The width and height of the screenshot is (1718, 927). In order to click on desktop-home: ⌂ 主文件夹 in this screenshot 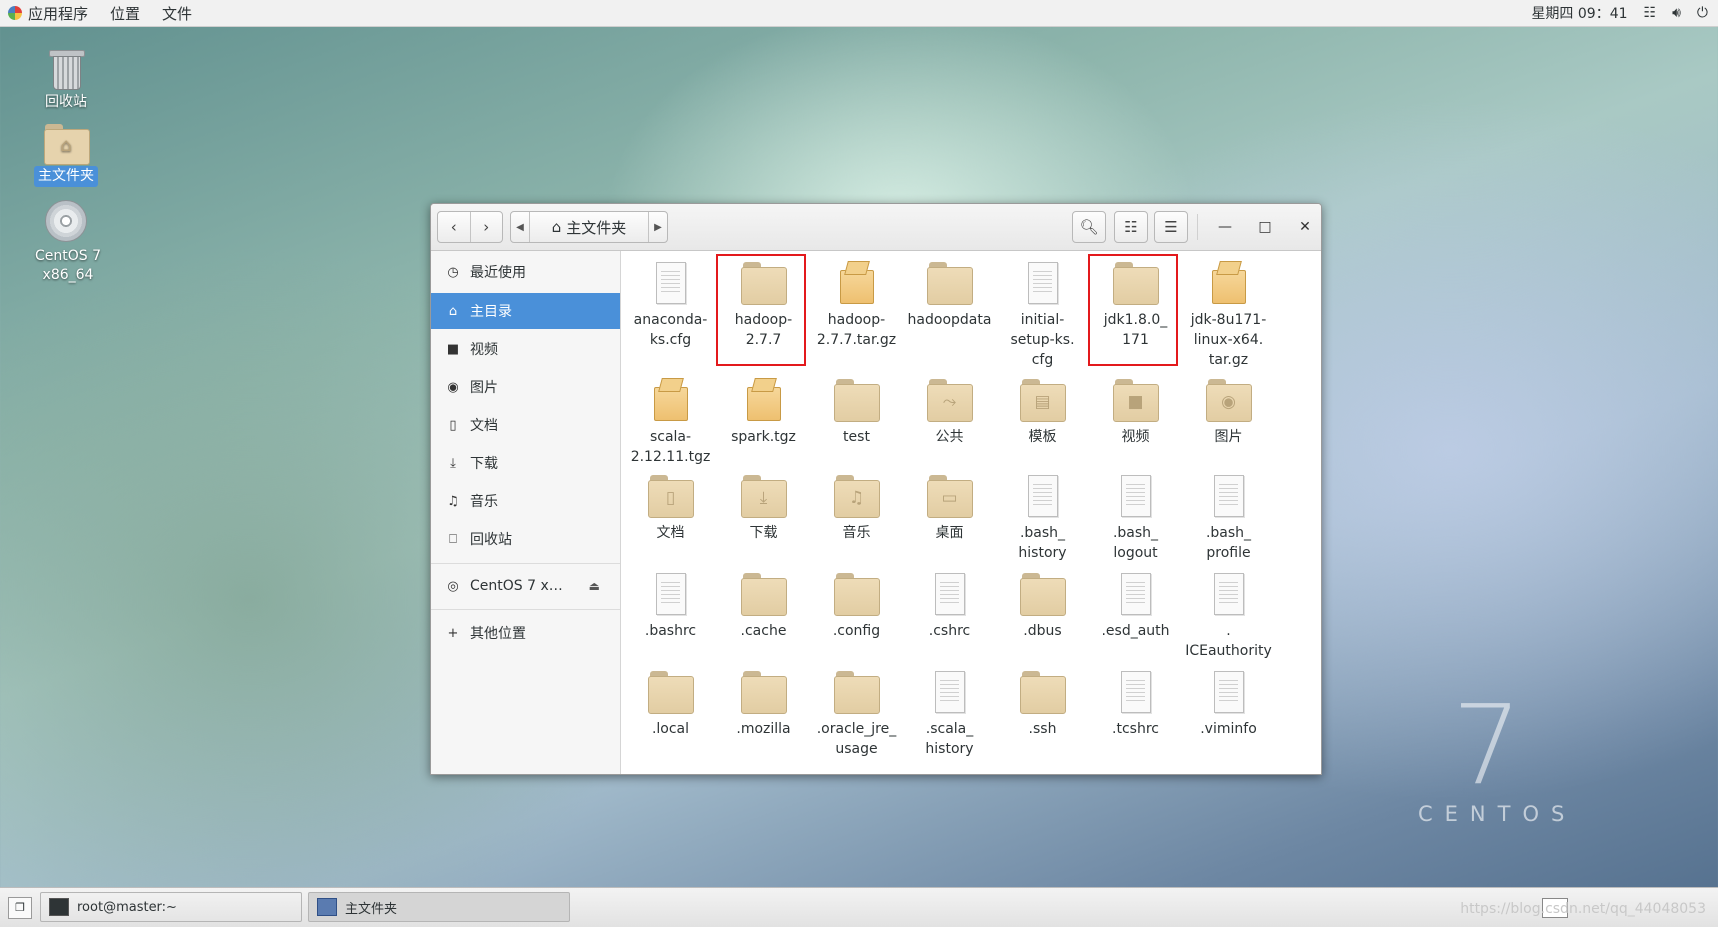, I will do `click(66, 155)`.